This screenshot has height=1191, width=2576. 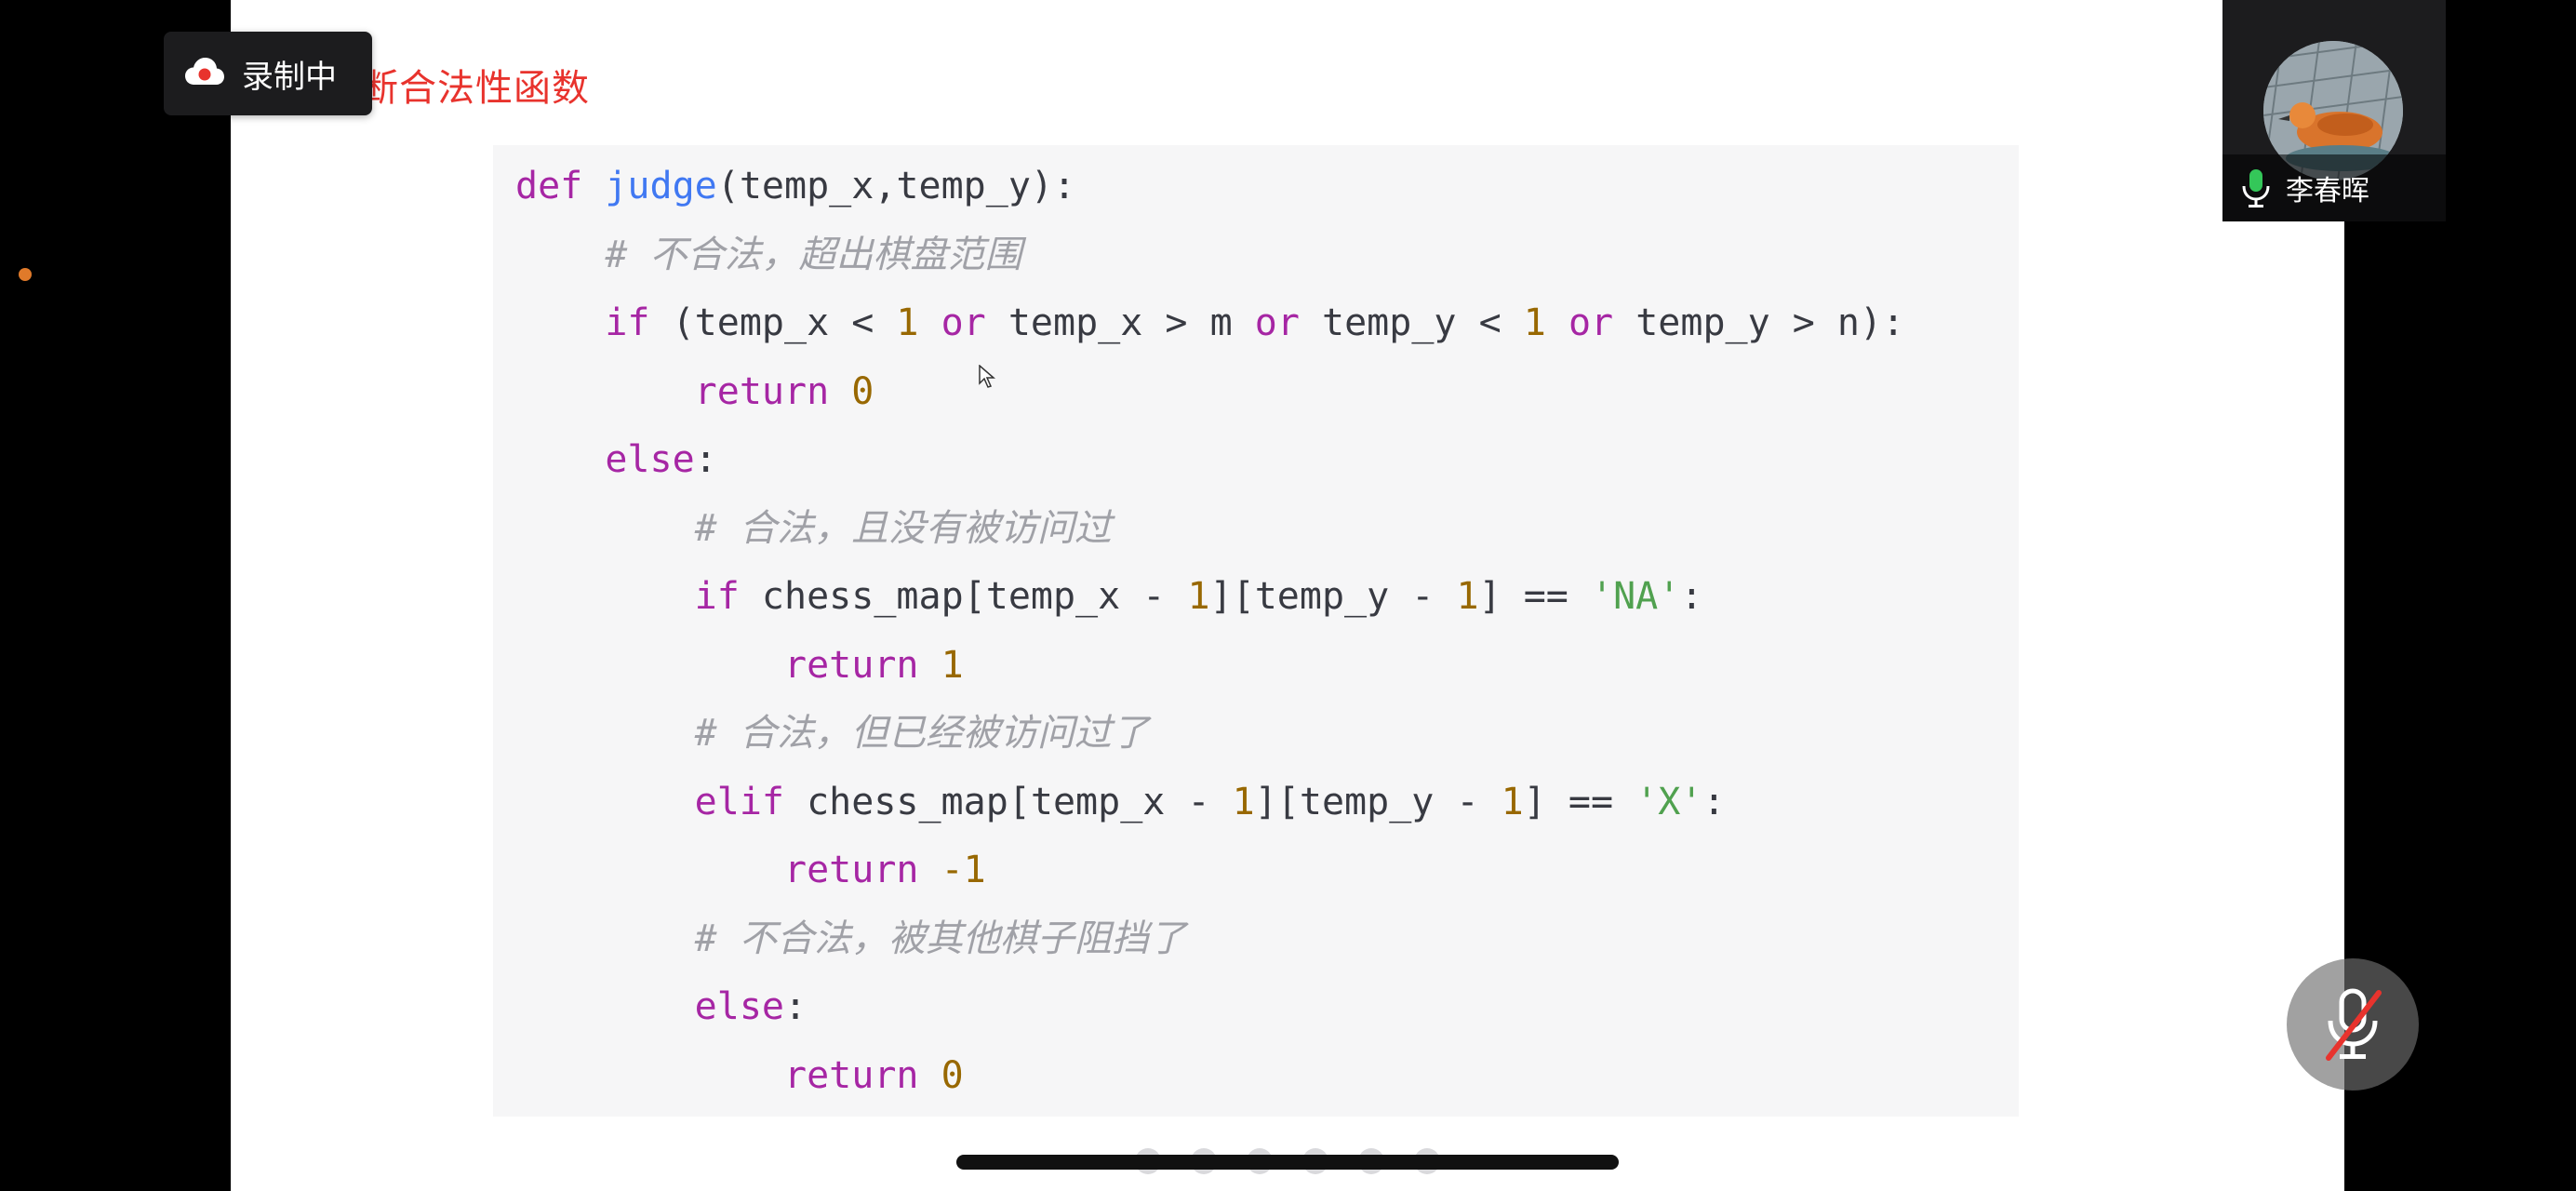 I want to click on slide-title: 断合法性函数, so click(x=475, y=88).